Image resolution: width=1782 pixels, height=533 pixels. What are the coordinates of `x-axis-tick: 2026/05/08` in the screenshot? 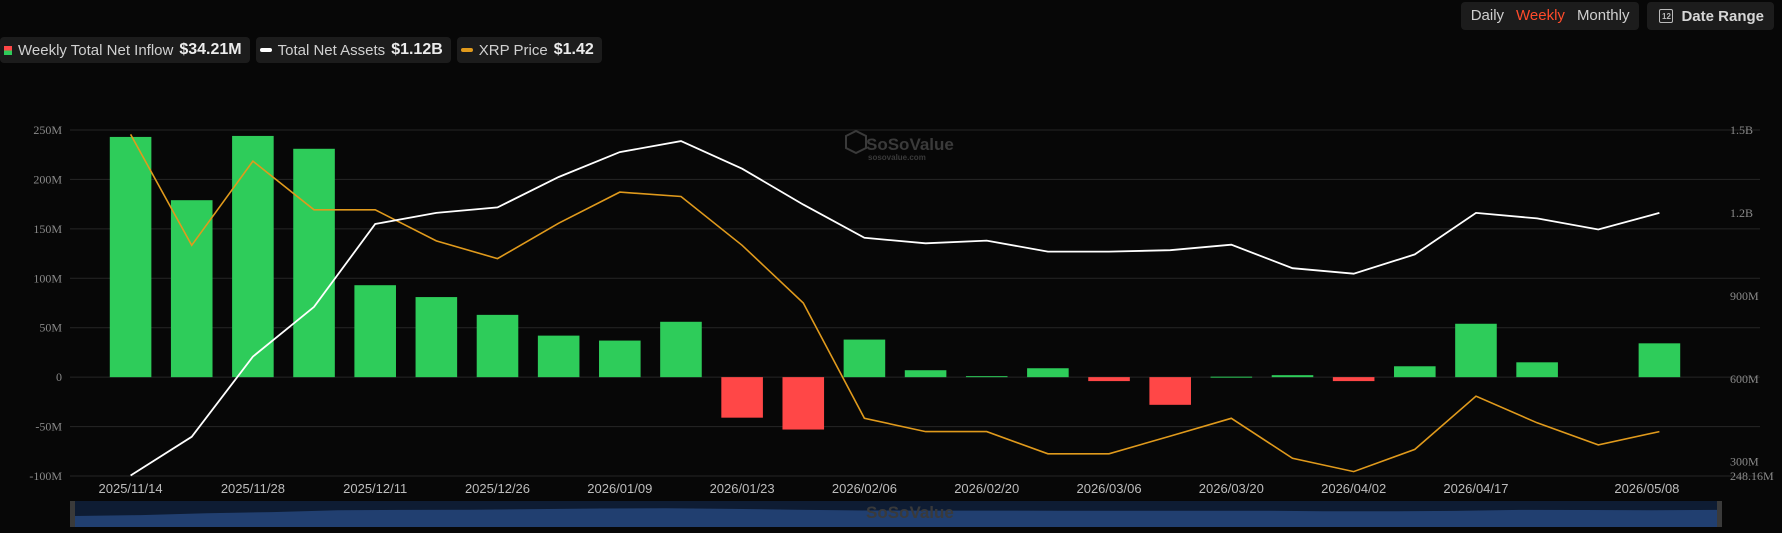 It's located at (1646, 488).